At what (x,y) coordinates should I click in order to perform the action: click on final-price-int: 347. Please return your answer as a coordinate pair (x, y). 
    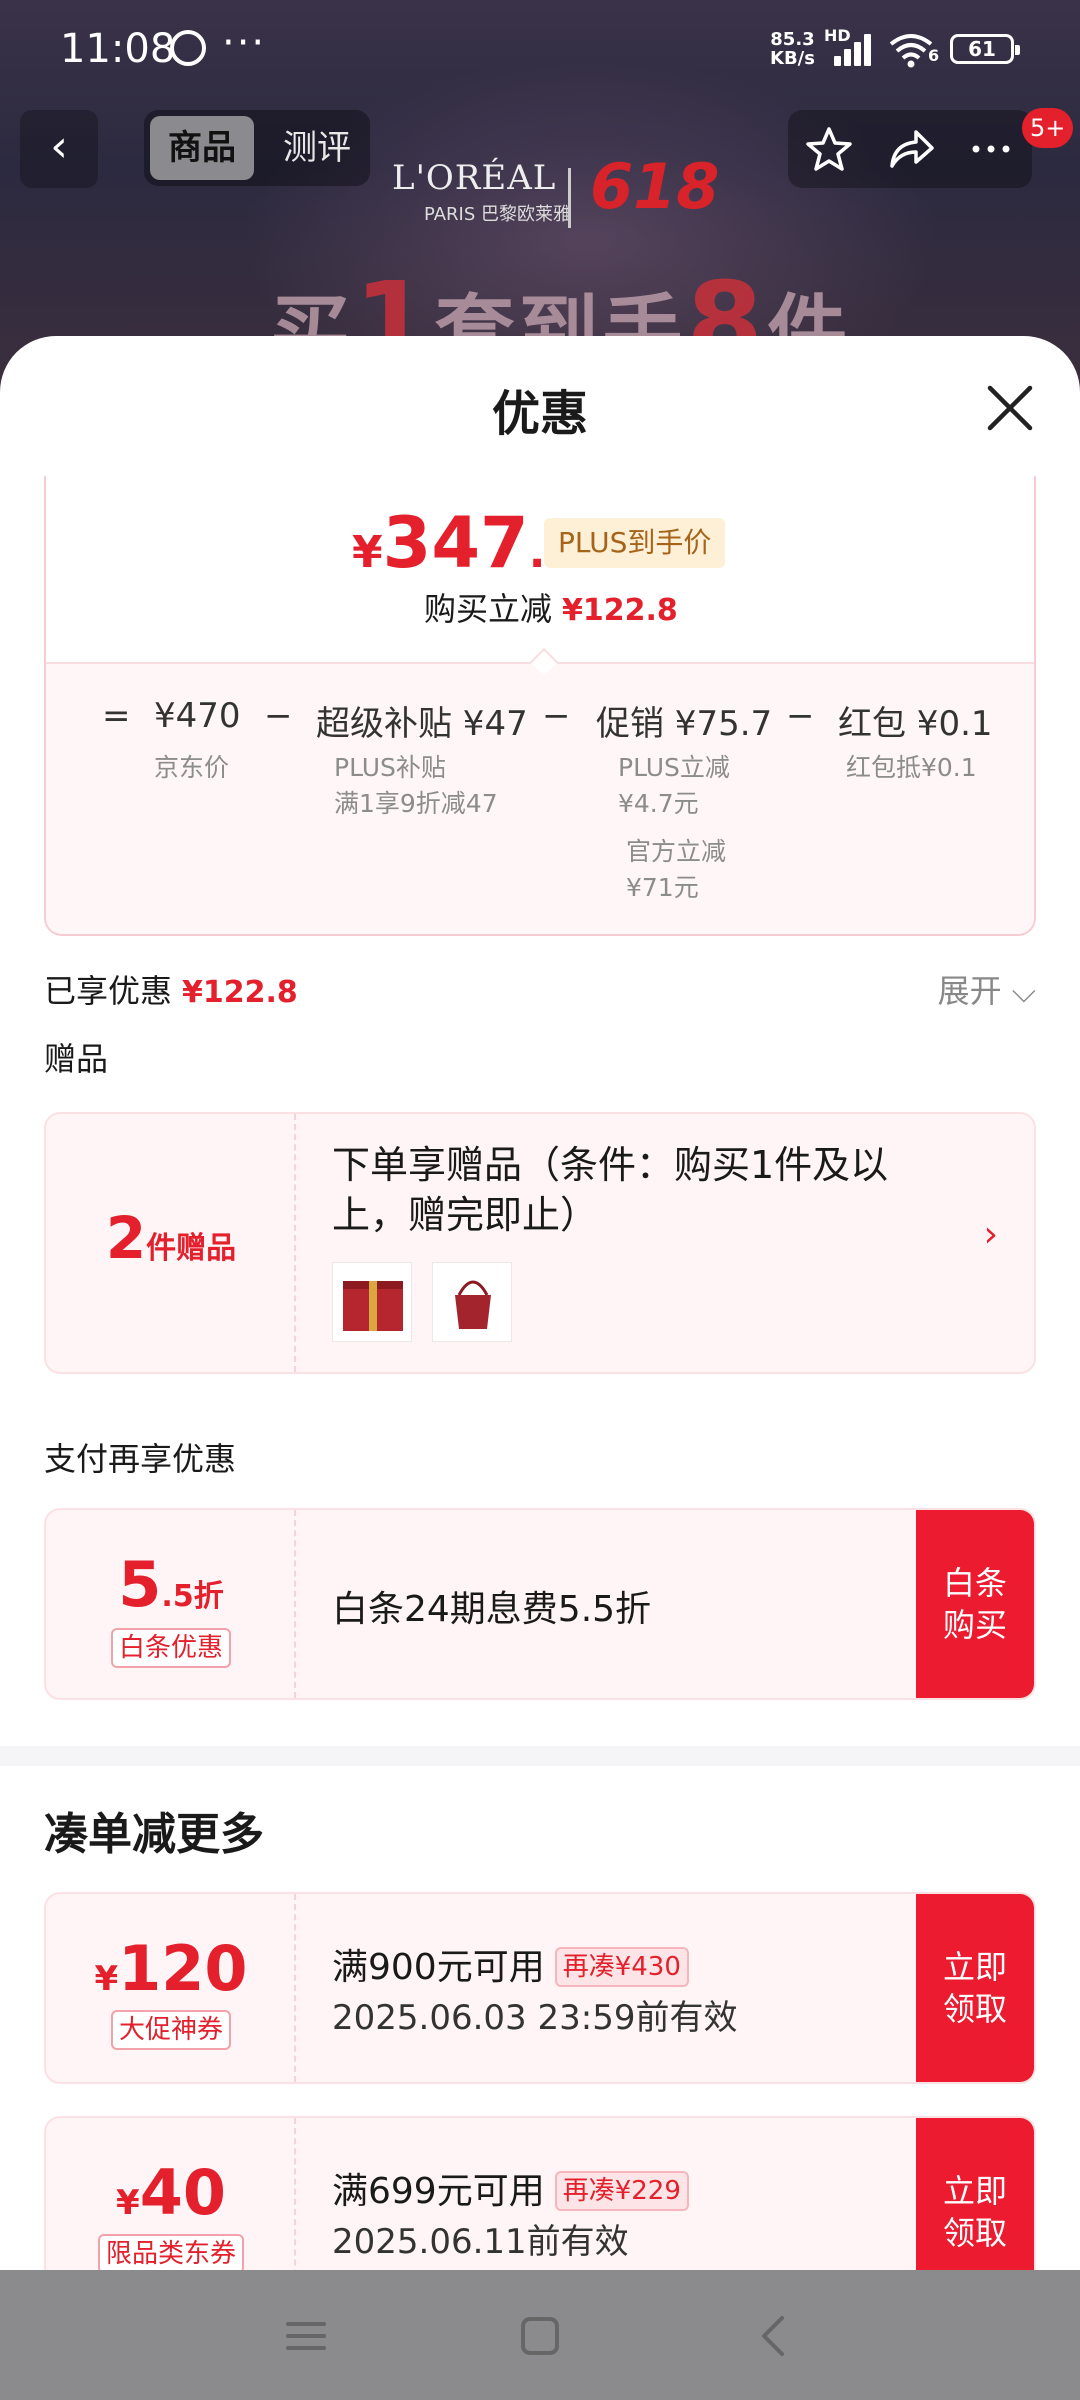
    Looking at the image, I should click on (455, 543).